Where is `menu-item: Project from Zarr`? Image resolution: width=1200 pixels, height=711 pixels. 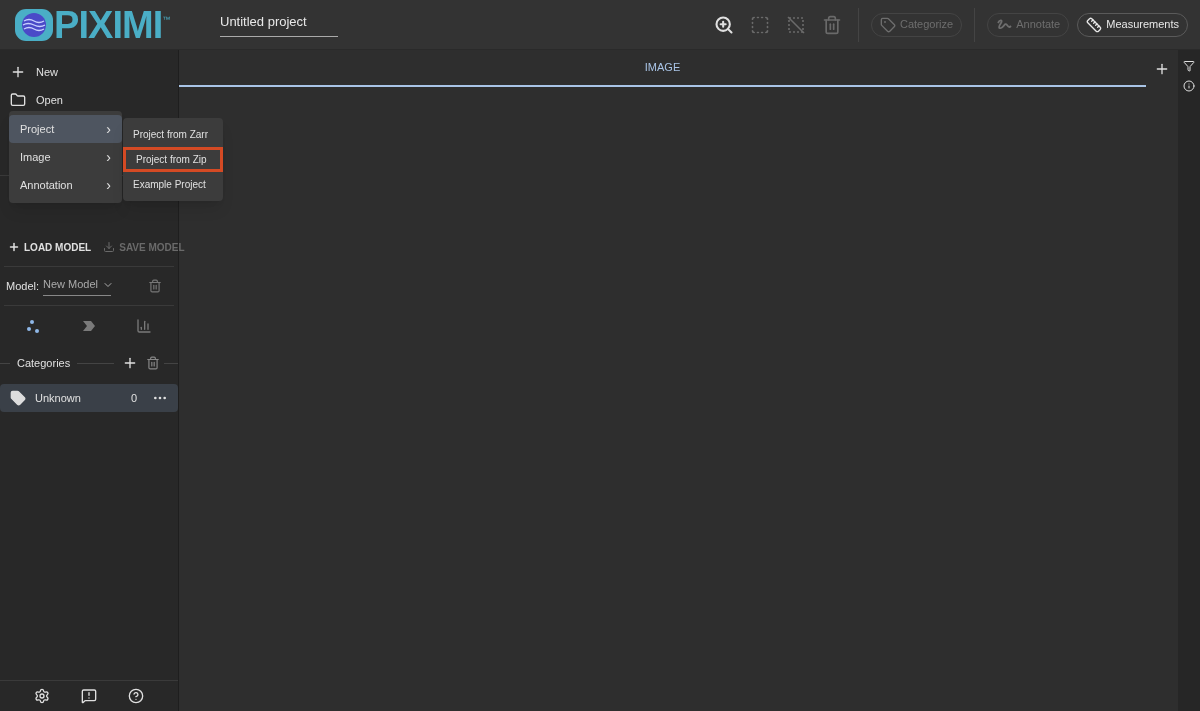 menu-item: Project from Zarr is located at coordinates (173, 134).